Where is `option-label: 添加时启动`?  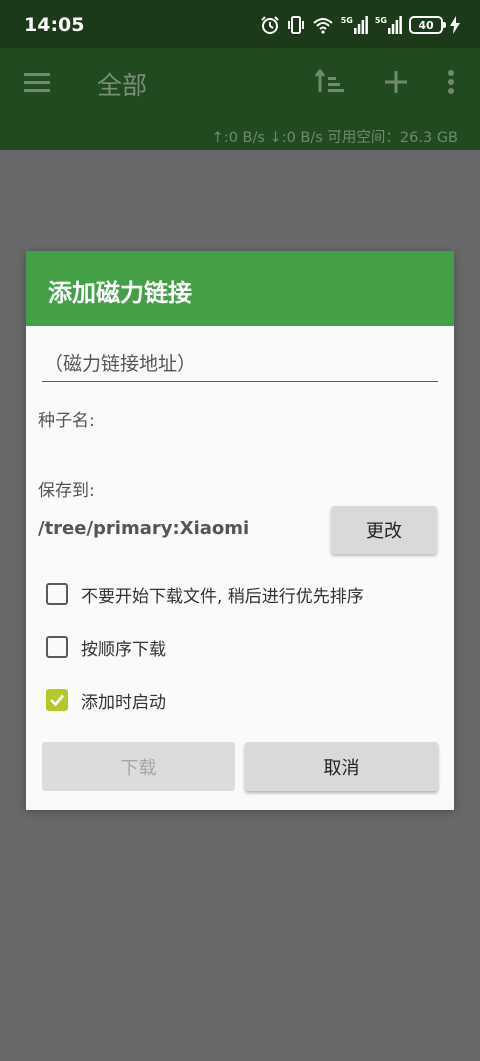 option-label: 添加时启动 is located at coordinates (123, 702).